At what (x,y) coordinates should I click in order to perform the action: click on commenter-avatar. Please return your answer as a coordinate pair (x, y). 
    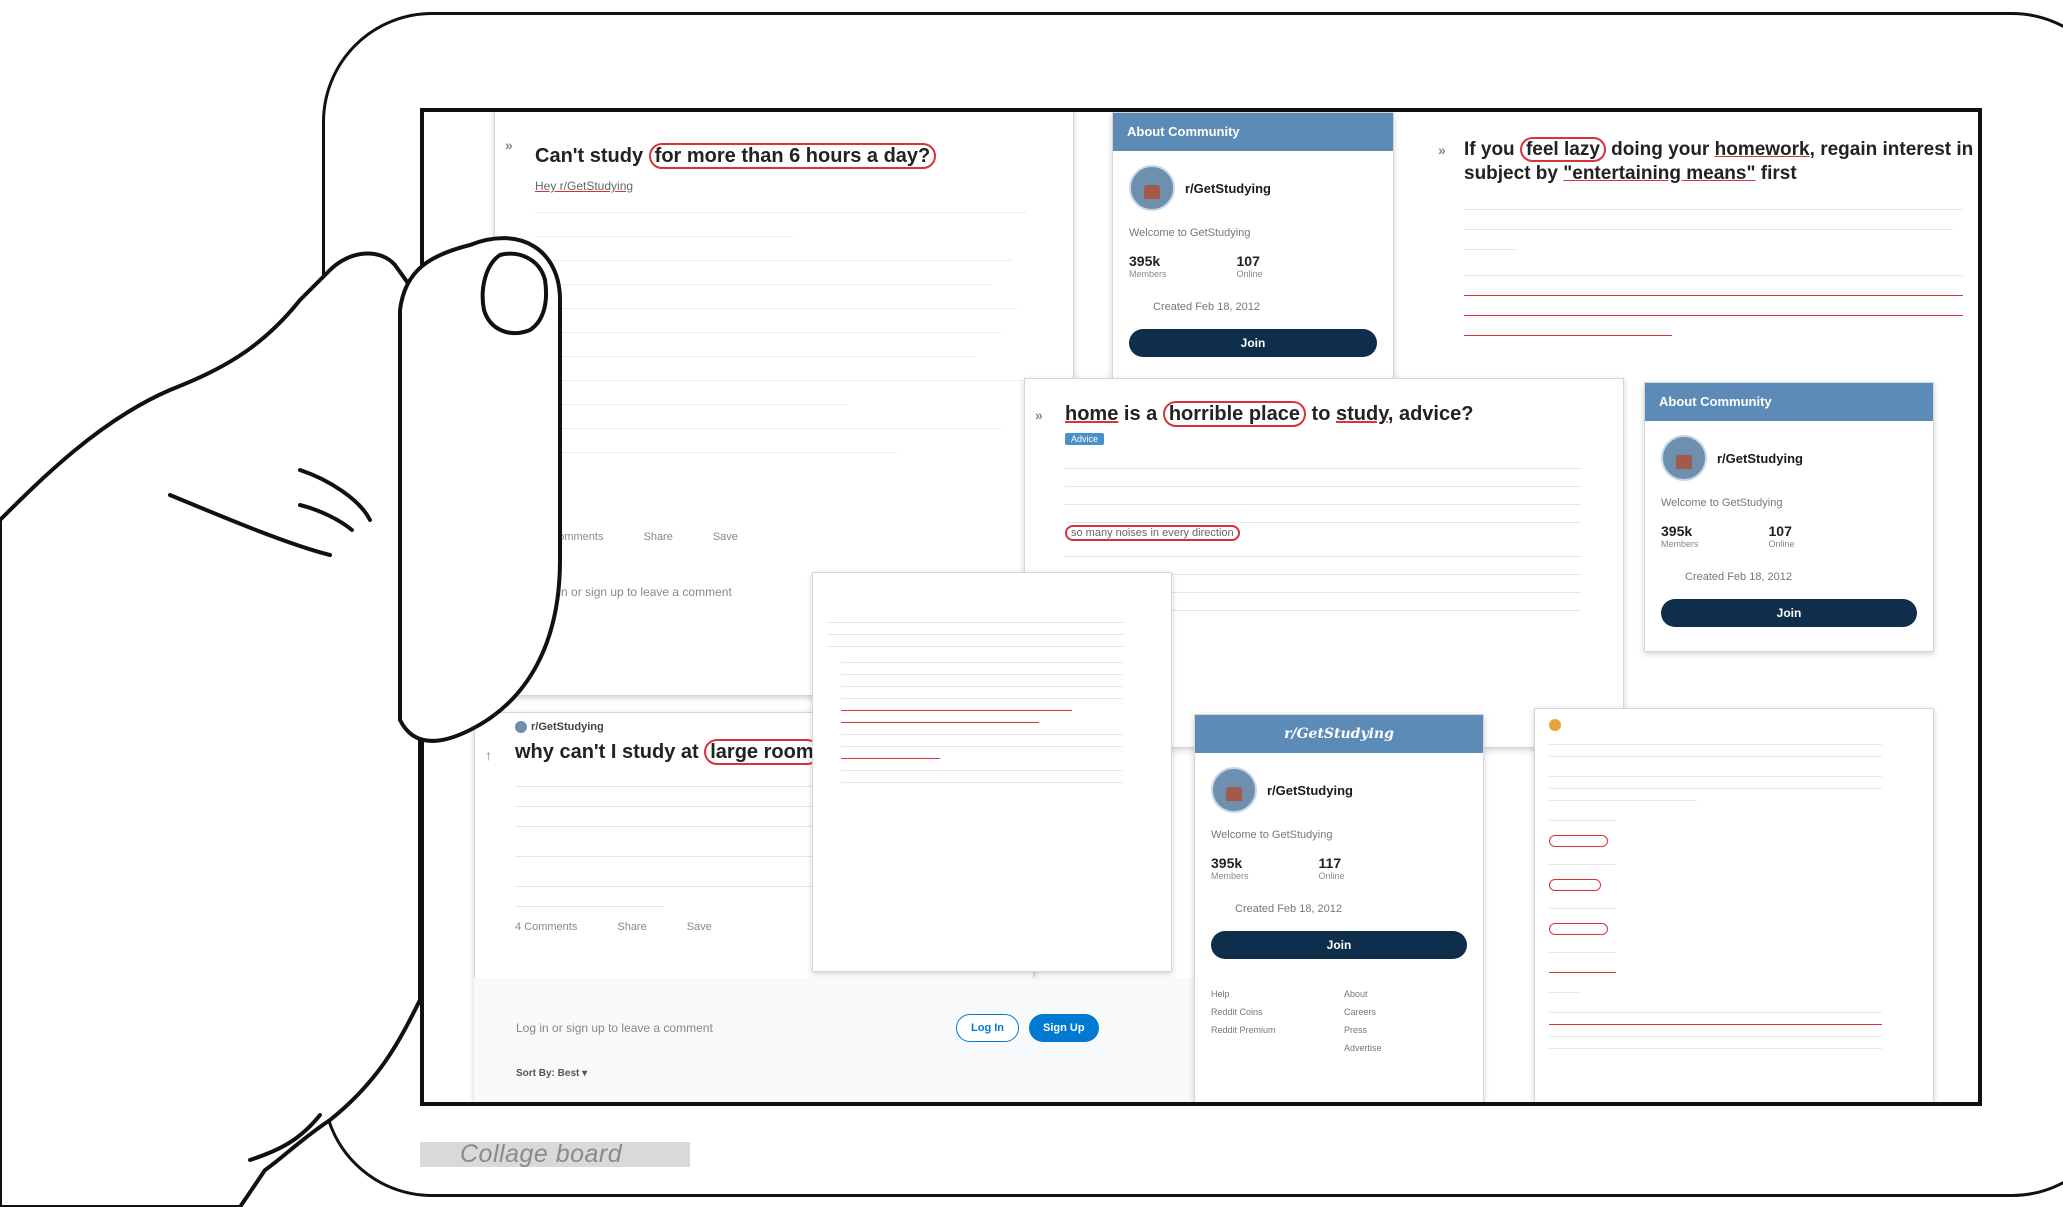
    Looking at the image, I should click on (1555, 725).